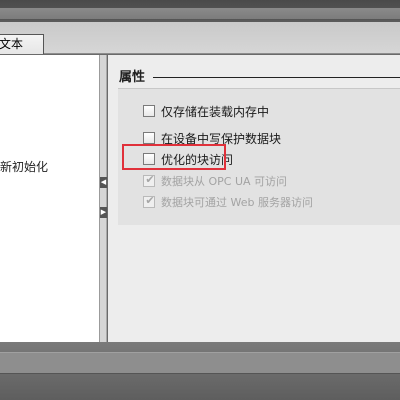 This screenshot has width=400, height=400. I want to click on title-divider, so click(276, 77).